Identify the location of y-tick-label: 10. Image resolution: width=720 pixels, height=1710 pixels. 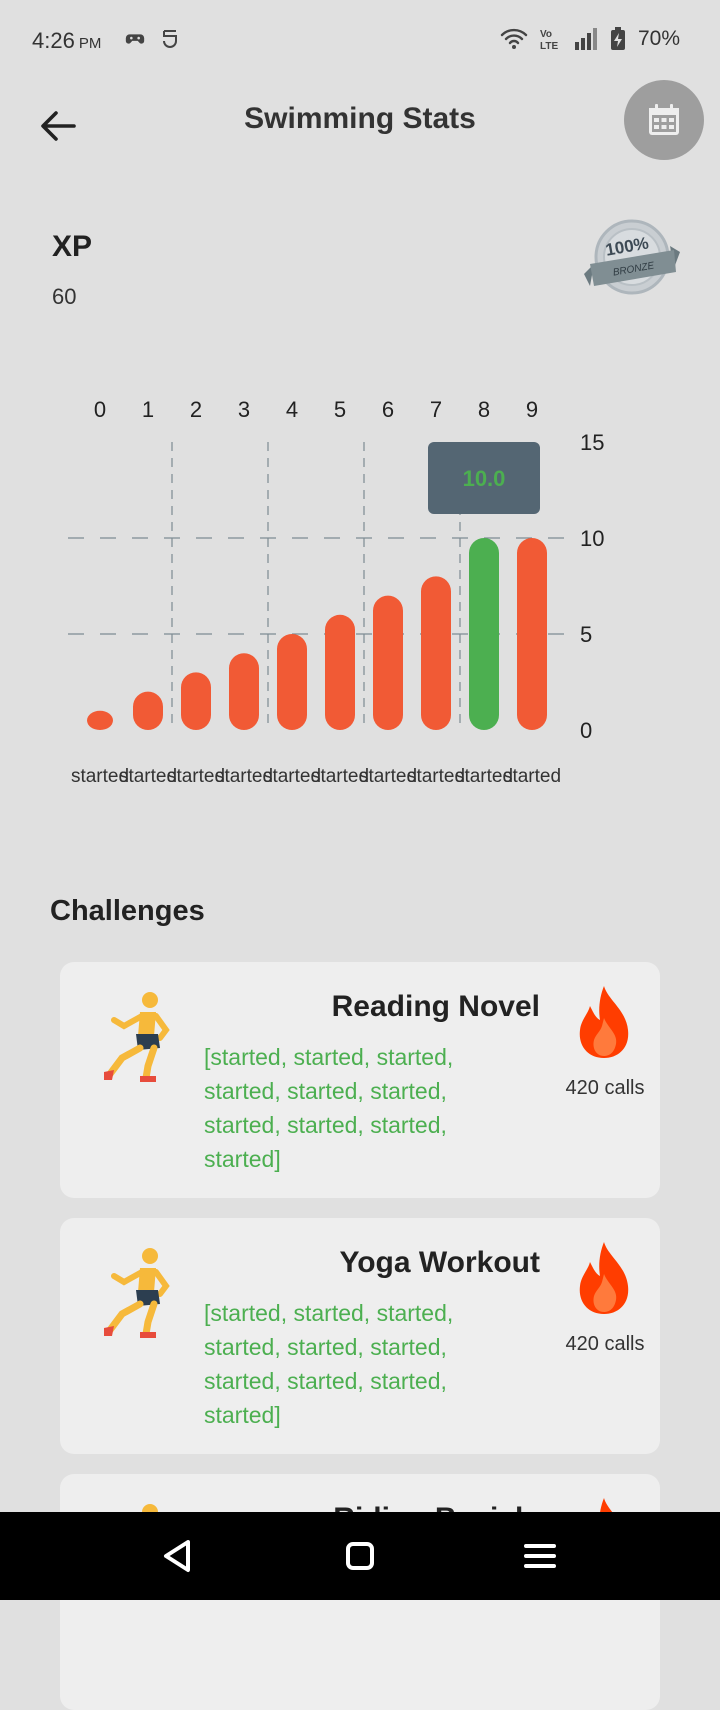
(592, 538).